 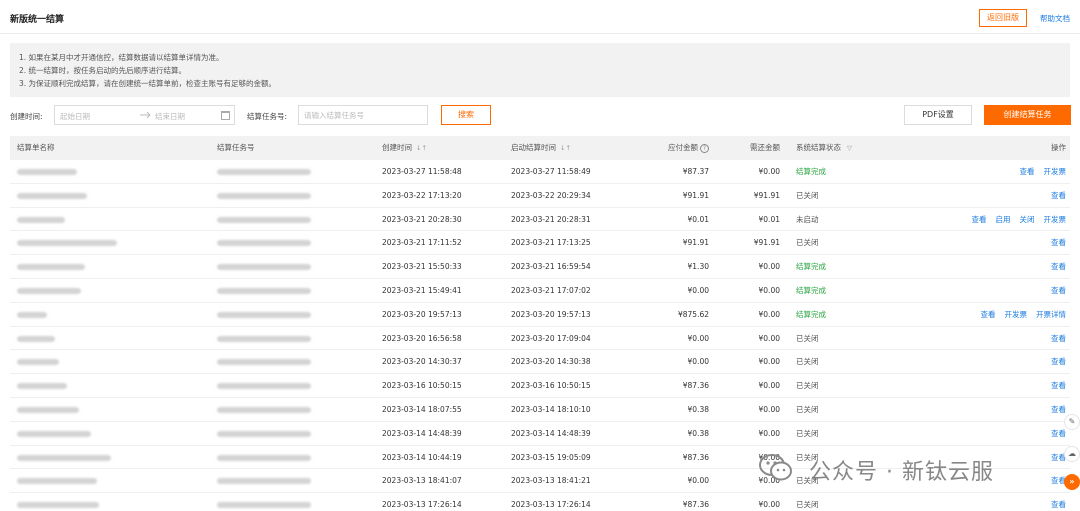 What do you see at coordinates (170, 116) in the screenshot?
I see `end-date-input: 结束日期` at bounding box center [170, 116].